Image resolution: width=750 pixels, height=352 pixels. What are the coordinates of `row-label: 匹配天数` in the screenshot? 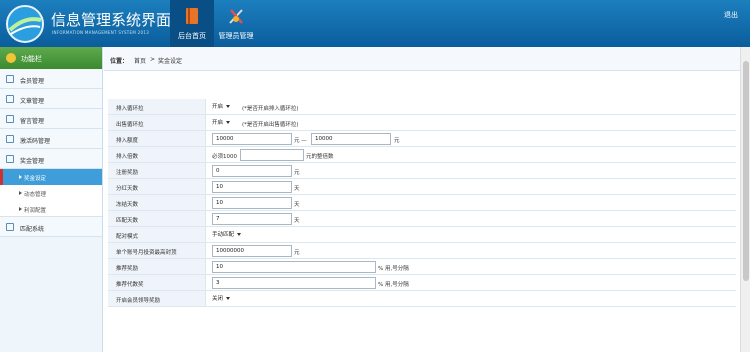 It's located at (127, 221).